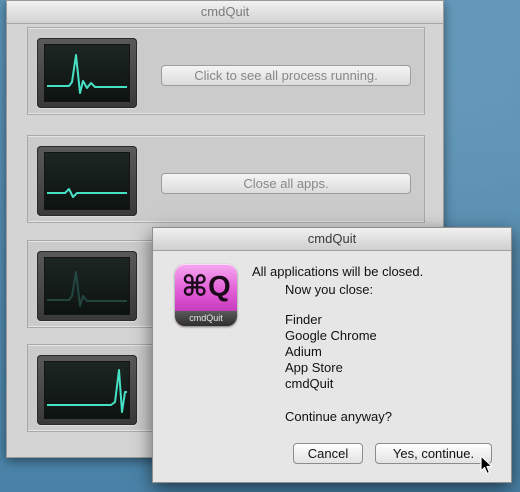  What do you see at coordinates (206, 318) in the screenshot?
I see `app-icon-label: cmdQuit` at bounding box center [206, 318].